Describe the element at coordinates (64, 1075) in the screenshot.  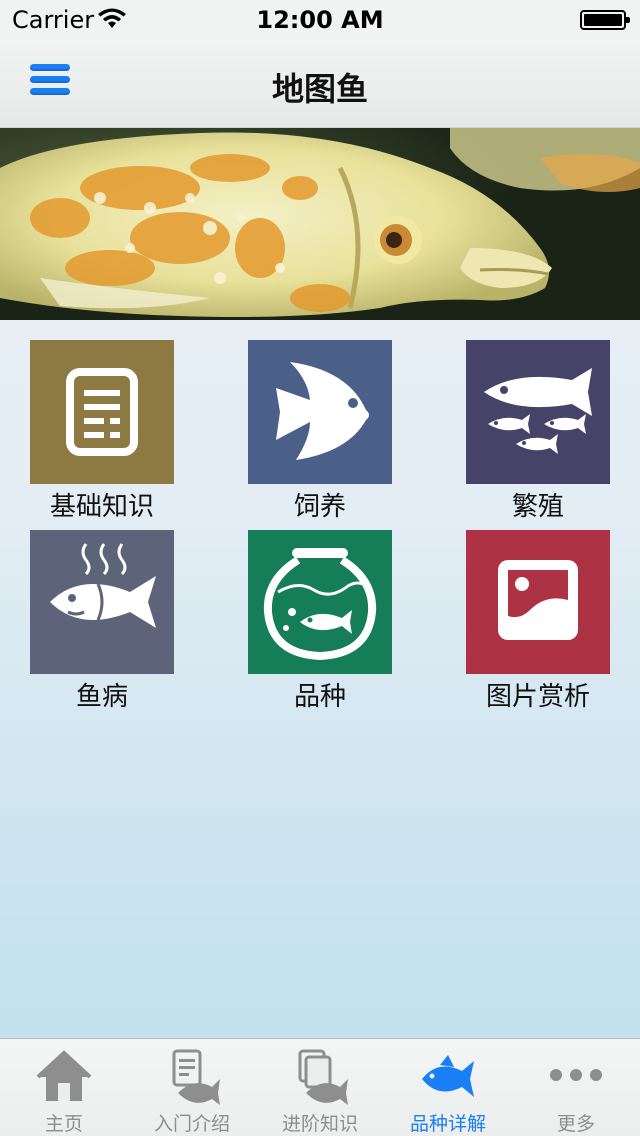
I see `home-icon` at that location.